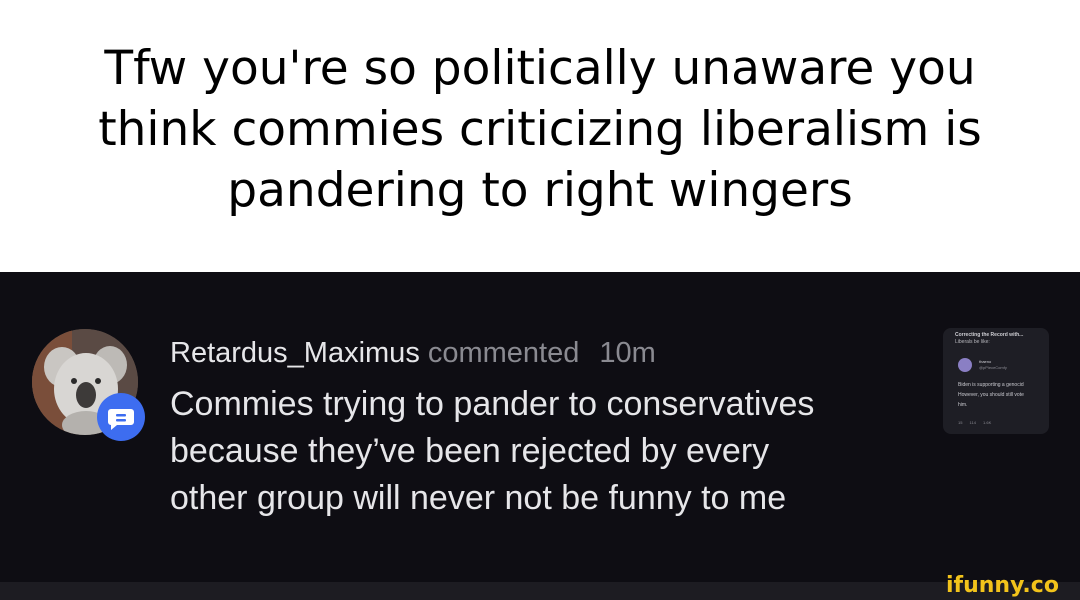 This screenshot has width=1080, height=600. Describe the element at coordinates (991, 385) in the screenshot. I see `thumbnail-text-line: Biden is supporting a genocid` at that location.